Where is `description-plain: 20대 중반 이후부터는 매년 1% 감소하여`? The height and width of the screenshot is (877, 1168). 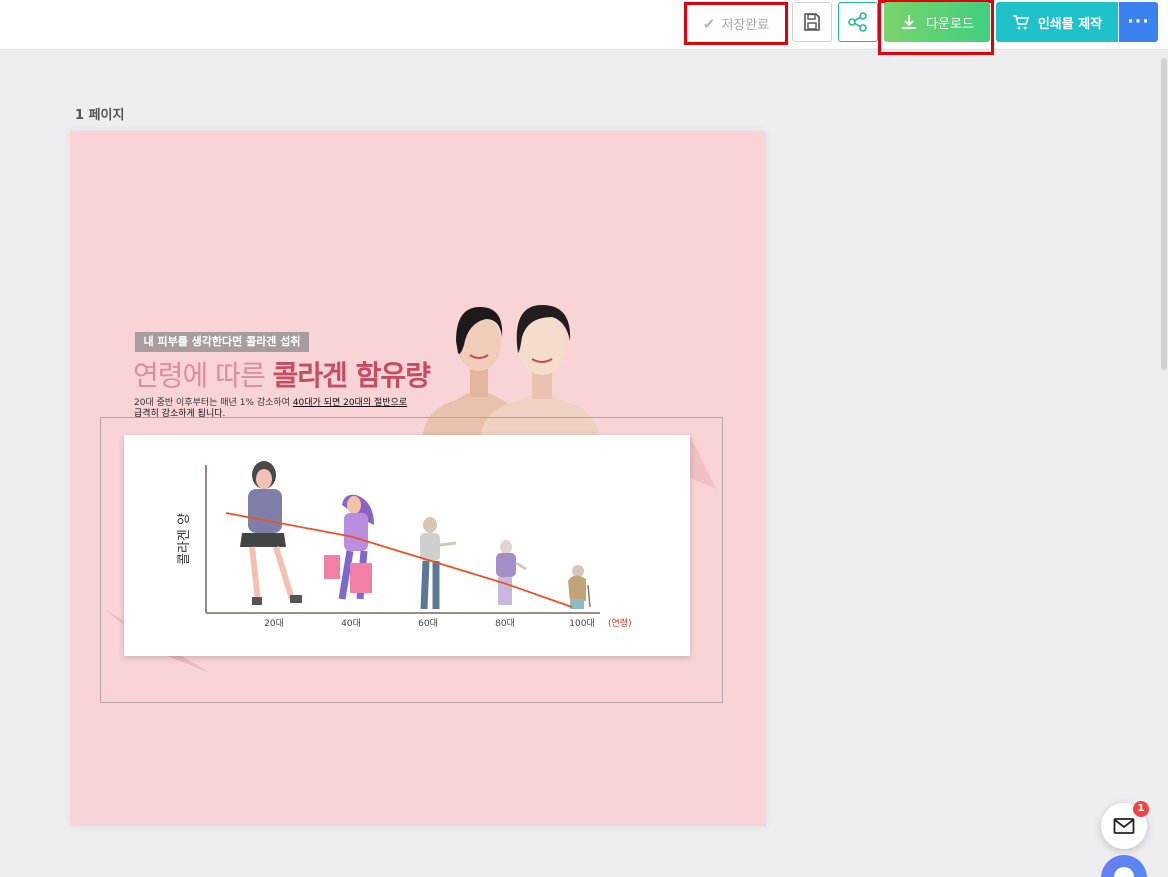
description-plain: 20대 중반 이후부터는 매년 1% 감소하여 is located at coordinates (213, 403).